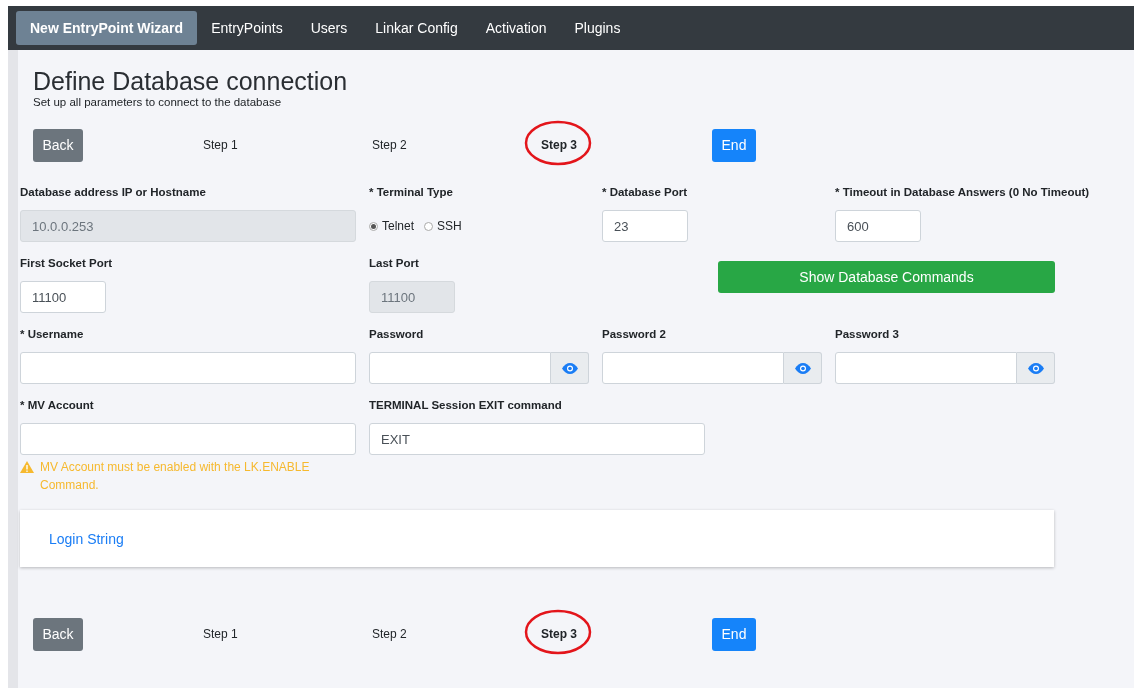 This screenshot has height=688, width=1134. What do you see at coordinates (27, 467) in the screenshot?
I see `warning-icon` at bounding box center [27, 467].